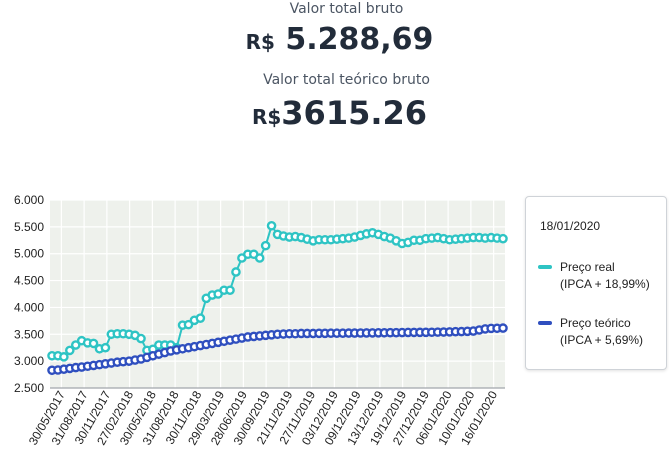  Describe the element at coordinates (346, 80) in the screenshot. I see `theoretical-total-label: Valor total teórico bruto` at that location.